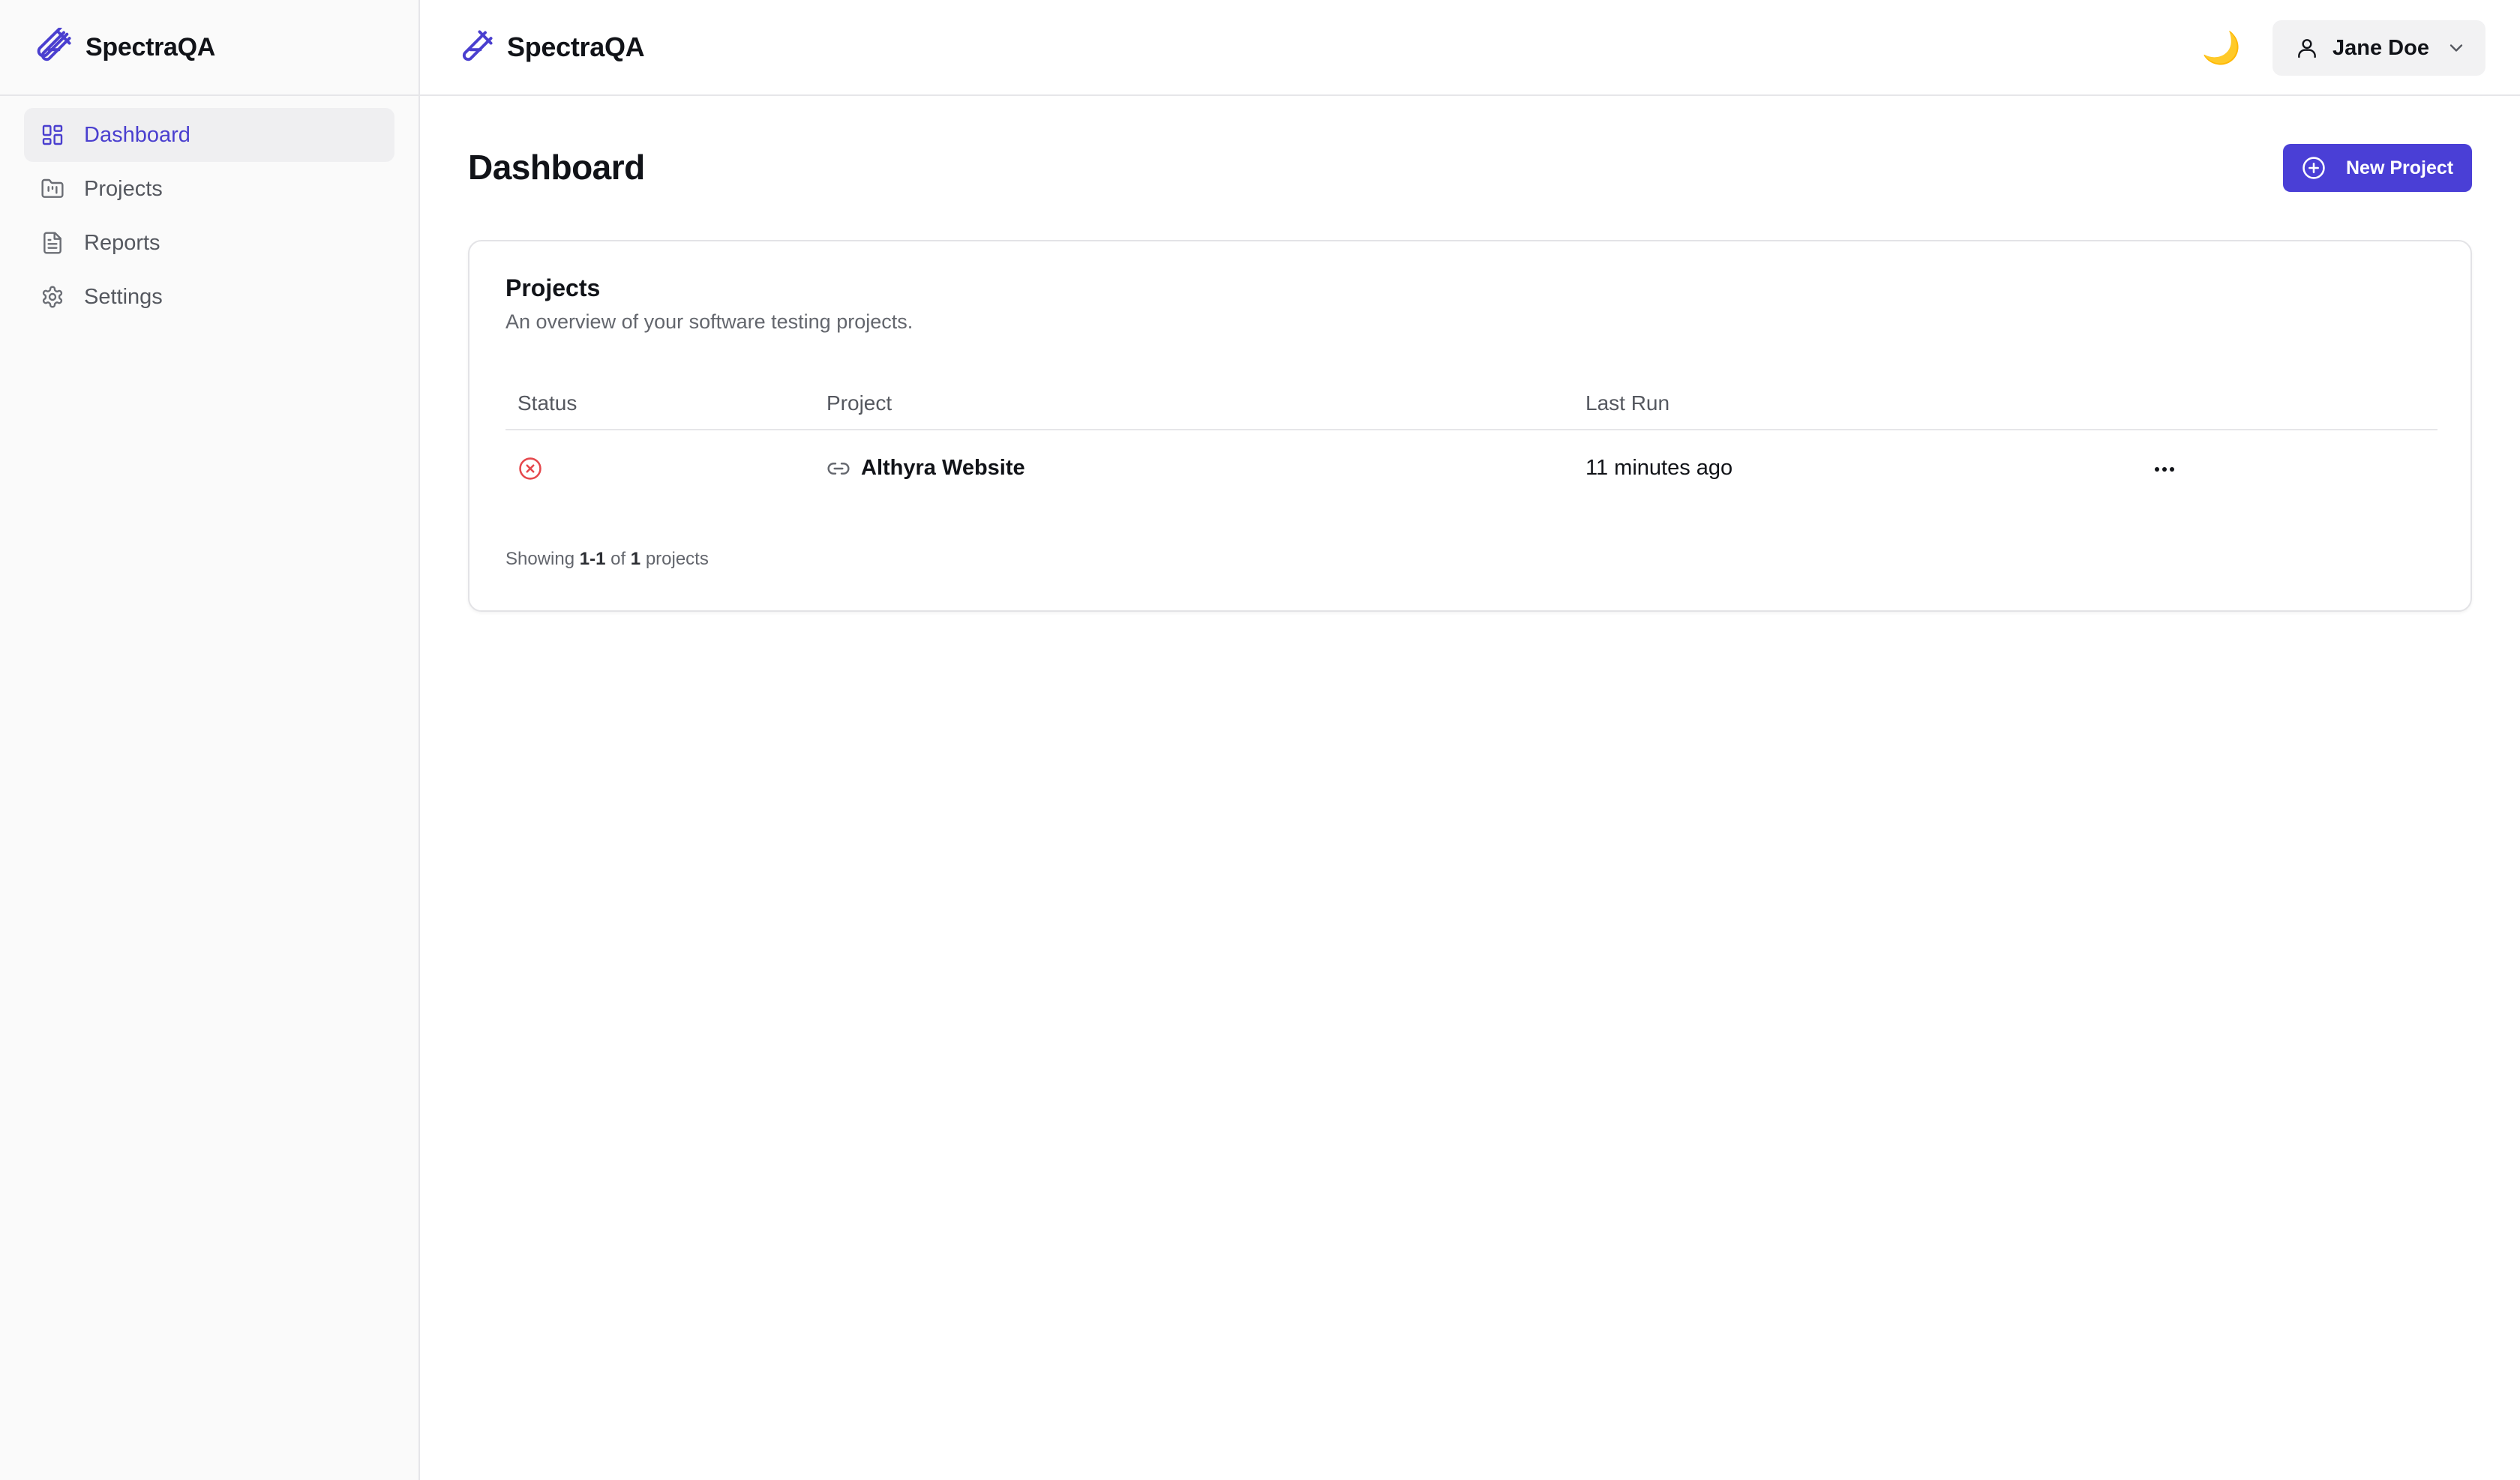  Describe the element at coordinates (2307, 48) in the screenshot. I see `user-icon` at that location.